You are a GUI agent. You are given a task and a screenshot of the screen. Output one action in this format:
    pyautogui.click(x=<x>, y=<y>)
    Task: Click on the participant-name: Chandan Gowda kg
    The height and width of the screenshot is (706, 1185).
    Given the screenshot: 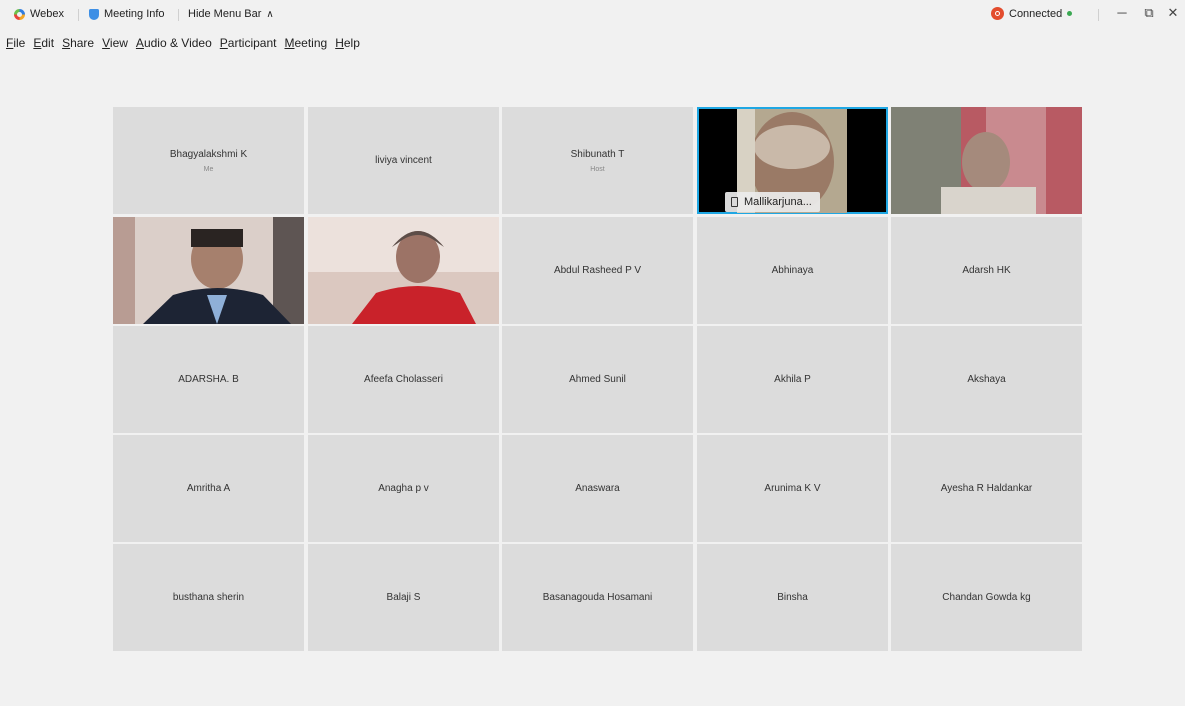 What is the action you would take?
    pyautogui.click(x=986, y=597)
    